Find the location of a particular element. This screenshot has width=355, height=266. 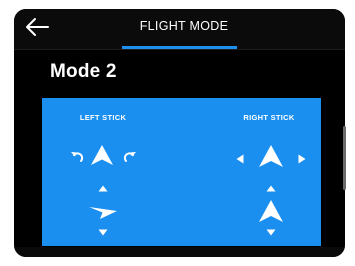

back-button is located at coordinates (37, 27).